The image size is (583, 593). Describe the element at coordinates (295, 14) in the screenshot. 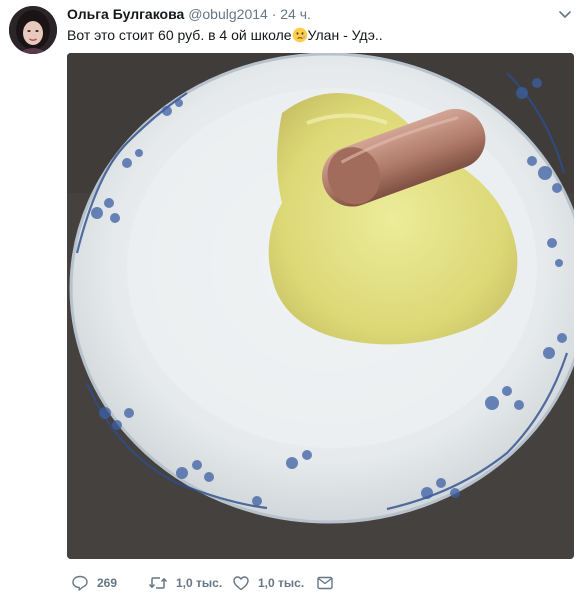

I see `tweet-timestamp: 24 ч.` at that location.